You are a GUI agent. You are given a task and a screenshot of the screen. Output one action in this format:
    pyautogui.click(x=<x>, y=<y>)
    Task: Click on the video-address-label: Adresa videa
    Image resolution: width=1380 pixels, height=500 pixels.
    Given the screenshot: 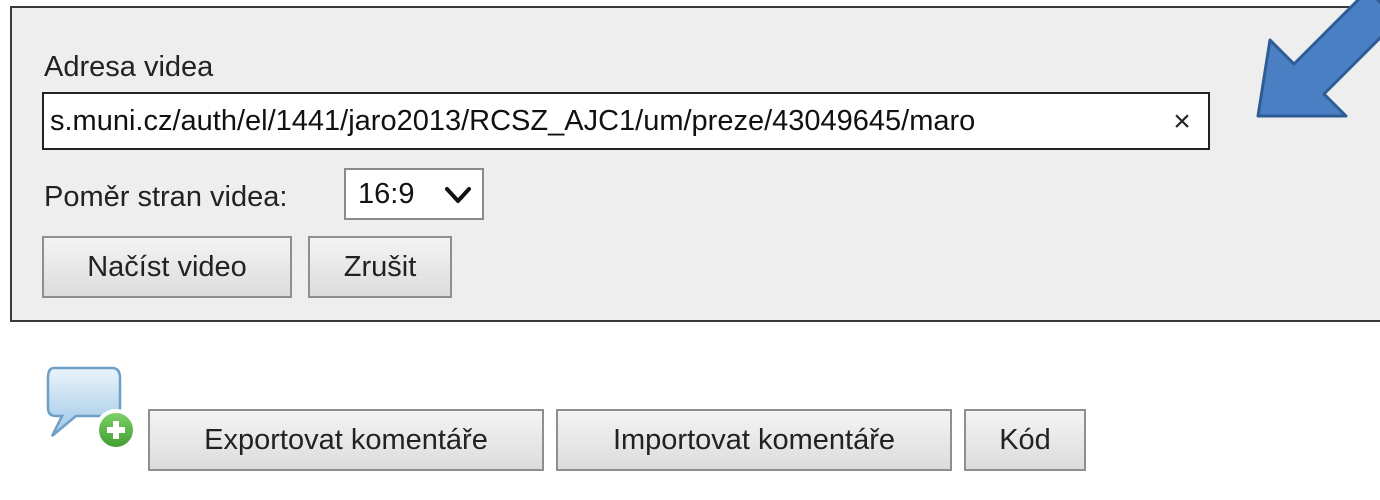 What is the action you would take?
    pyautogui.click(x=129, y=67)
    